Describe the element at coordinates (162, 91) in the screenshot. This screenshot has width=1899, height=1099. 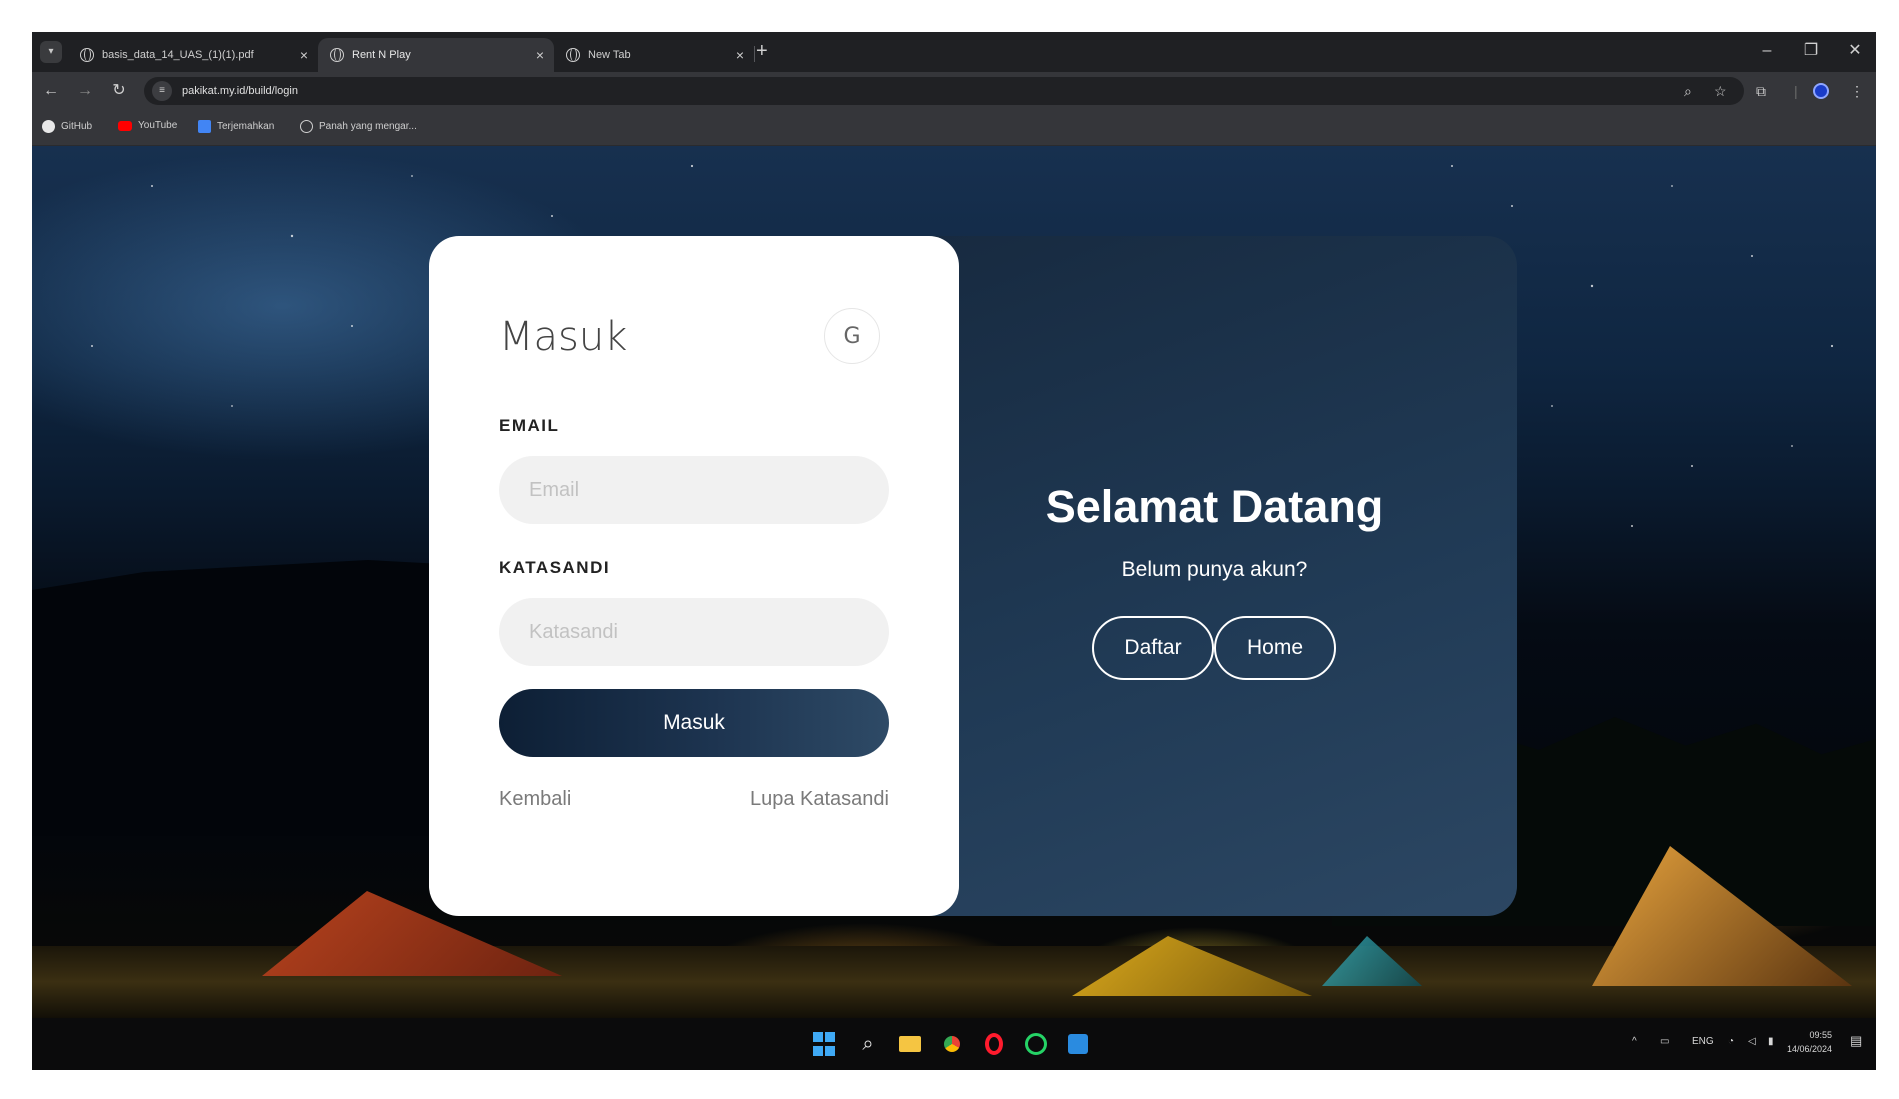
I see `site-info-icon: ≡` at that location.